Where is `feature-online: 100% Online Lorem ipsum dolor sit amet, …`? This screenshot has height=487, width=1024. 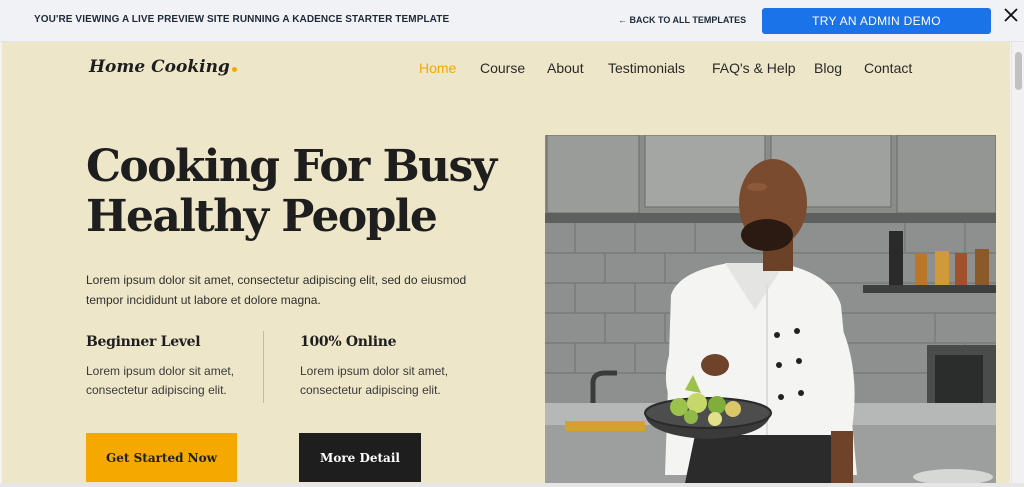 feature-online: 100% Online Lorem ipsum dolor sit amet, … is located at coordinates (400, 367).